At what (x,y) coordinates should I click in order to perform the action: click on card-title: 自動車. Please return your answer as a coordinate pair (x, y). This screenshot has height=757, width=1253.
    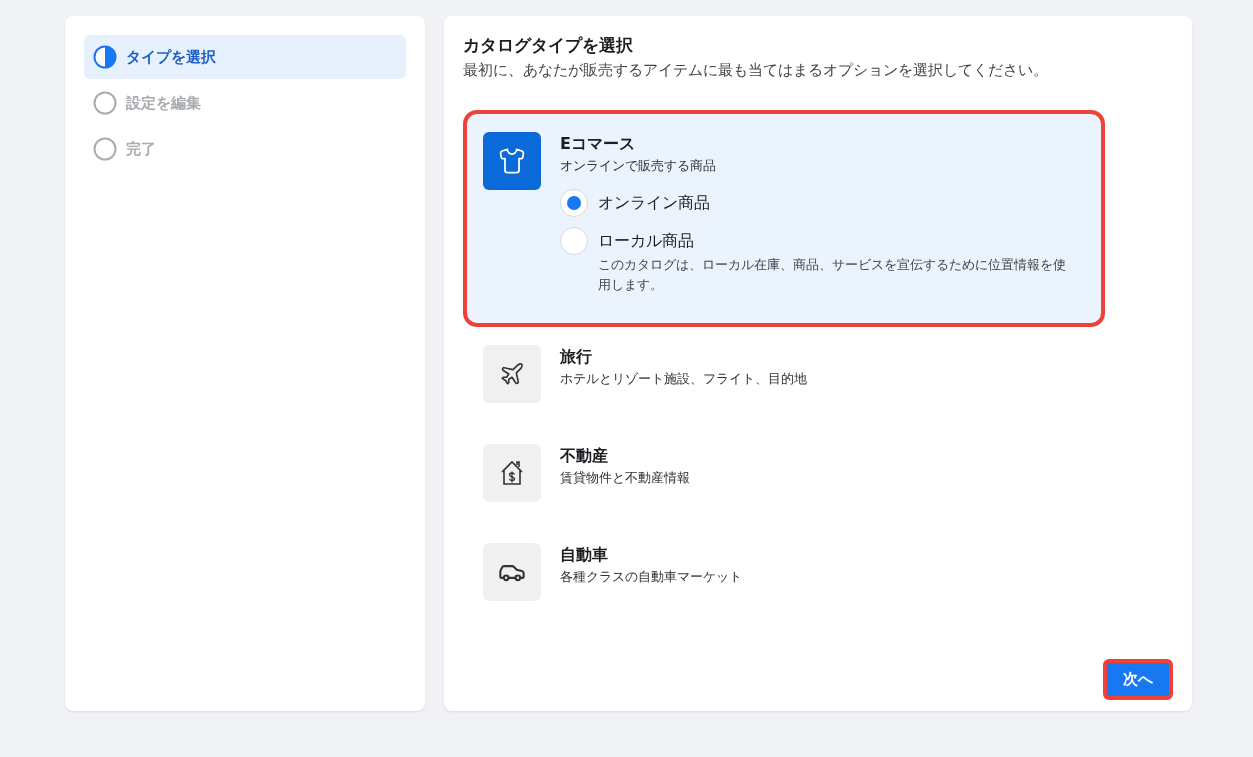
    Looking at the image, I should click on (584, 555).